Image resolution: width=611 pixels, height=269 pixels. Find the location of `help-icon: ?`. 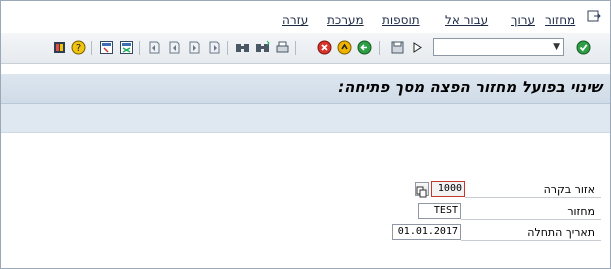

help-icon: ? is located at coordinates (78, 47).